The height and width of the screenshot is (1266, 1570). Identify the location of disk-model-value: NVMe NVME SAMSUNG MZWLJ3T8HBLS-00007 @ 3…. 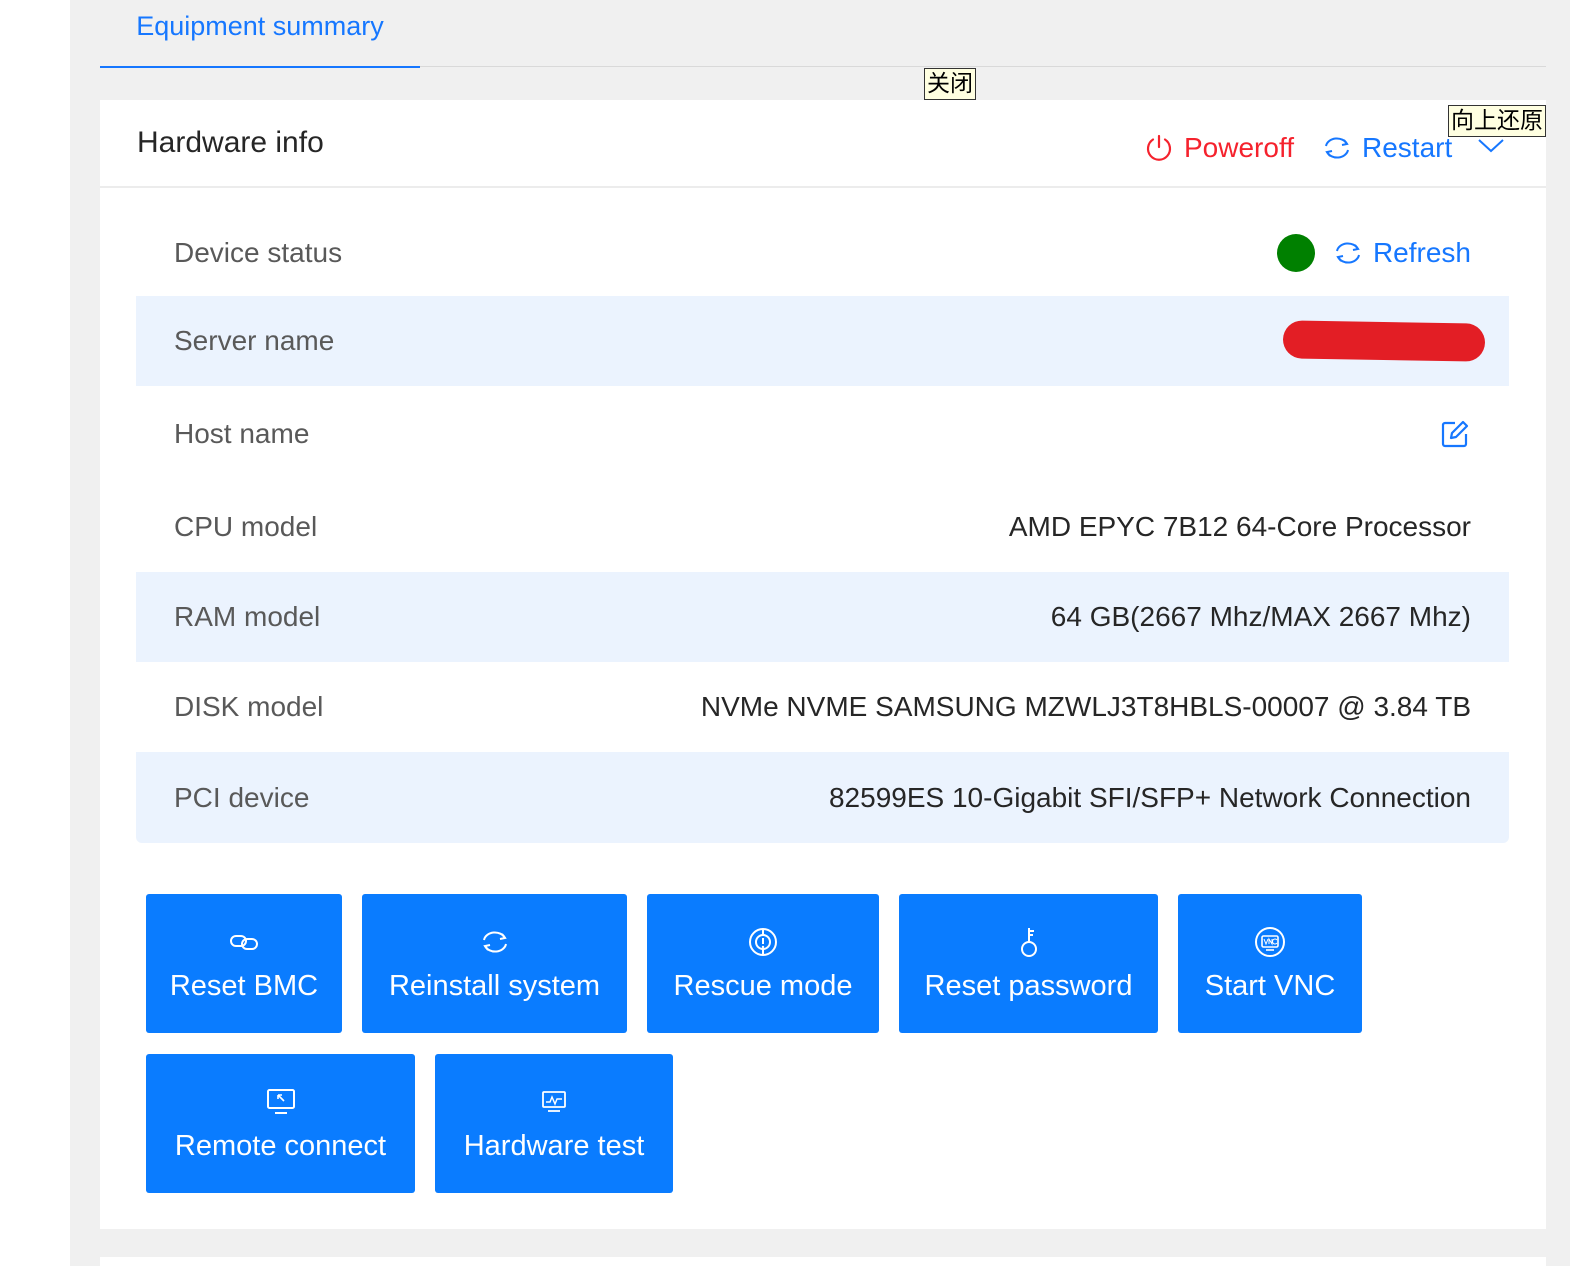
(1085, 706).